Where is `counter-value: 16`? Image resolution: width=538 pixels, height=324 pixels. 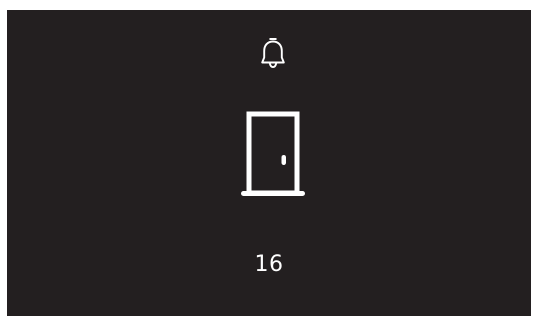
counter-value: 16 is located at coordinates (269, 264).